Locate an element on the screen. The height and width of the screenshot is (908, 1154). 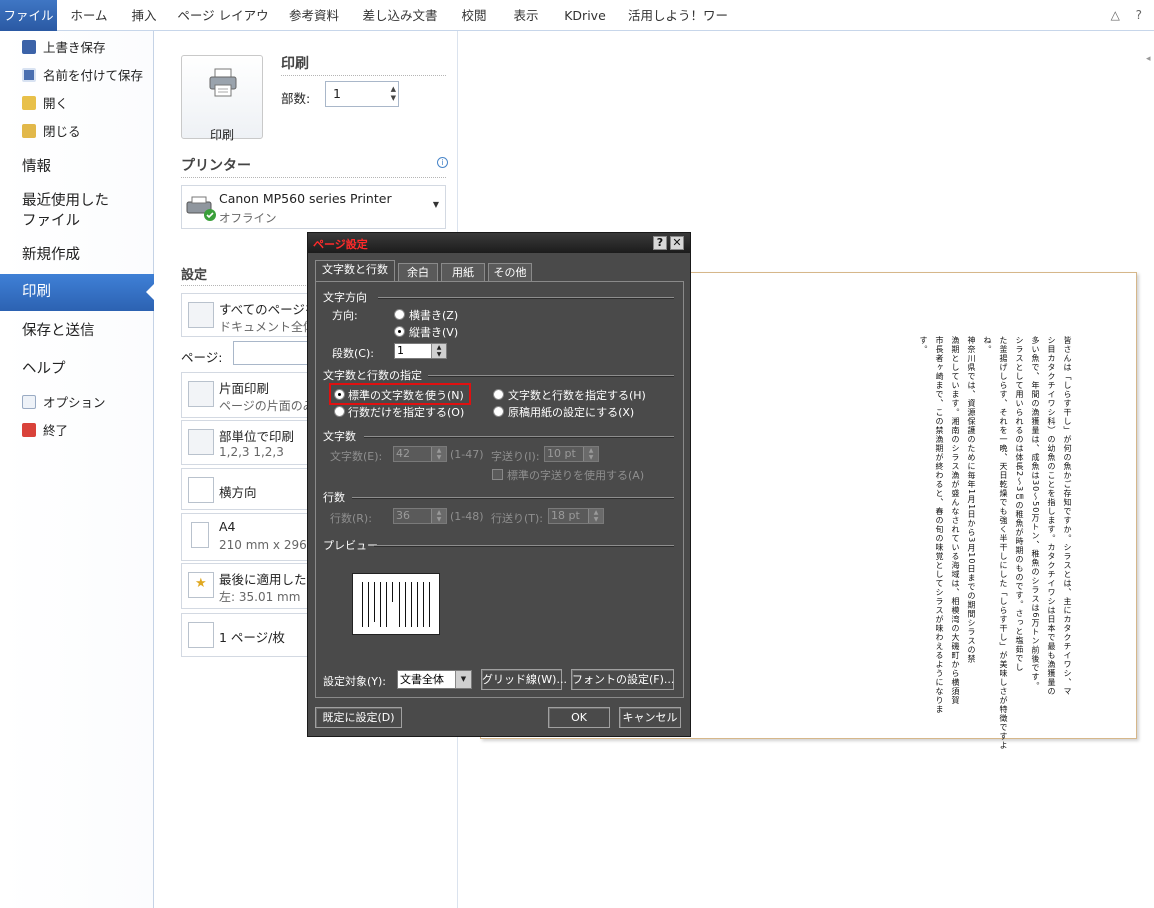
save-icon is located at coordinates (29, 47).